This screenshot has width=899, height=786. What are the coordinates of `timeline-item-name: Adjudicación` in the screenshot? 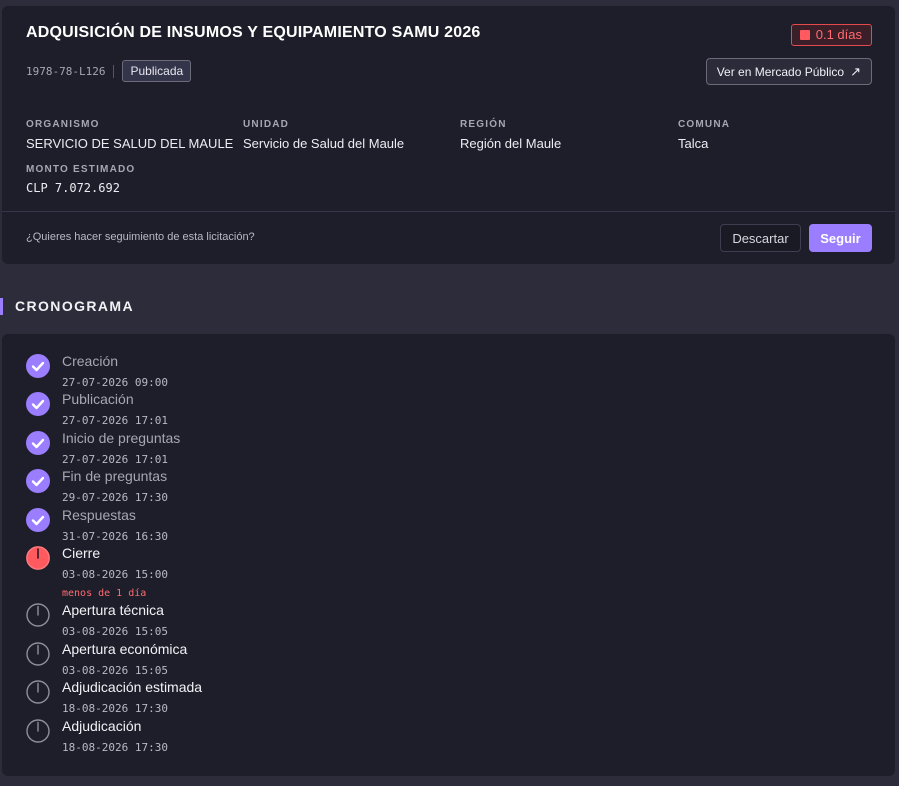 It's located at (102, 726).